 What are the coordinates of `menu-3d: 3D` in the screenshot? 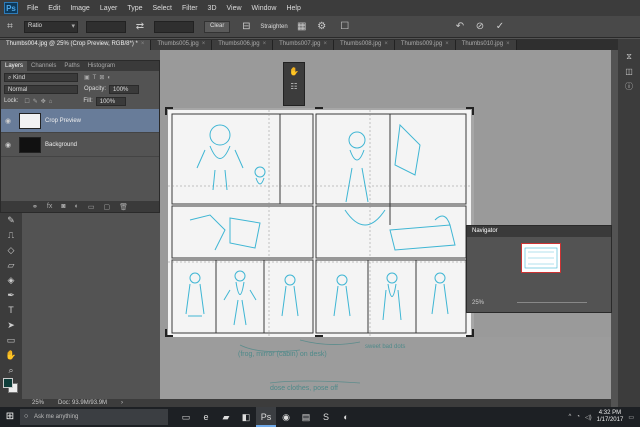 It's located at (212, 8).